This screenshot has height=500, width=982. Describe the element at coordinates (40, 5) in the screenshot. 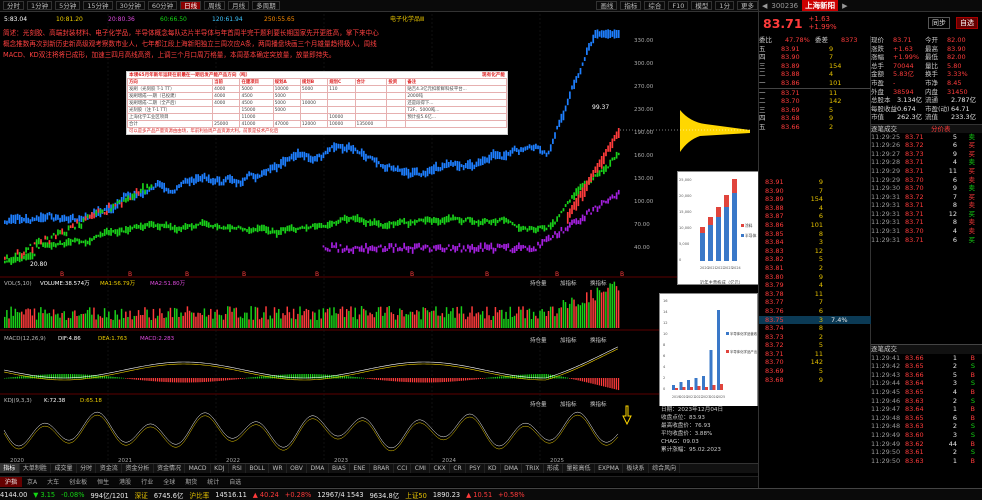

I see `period-button: 1分钟` at that location.